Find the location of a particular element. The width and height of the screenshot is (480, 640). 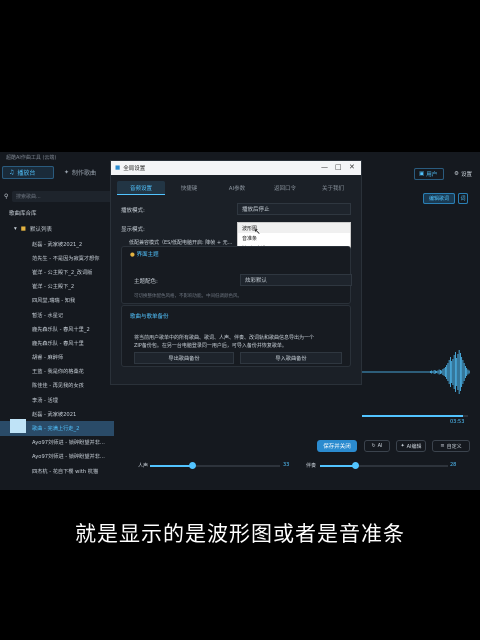

play-mode-label: 播放模式: is located at coordinates (133, 211).